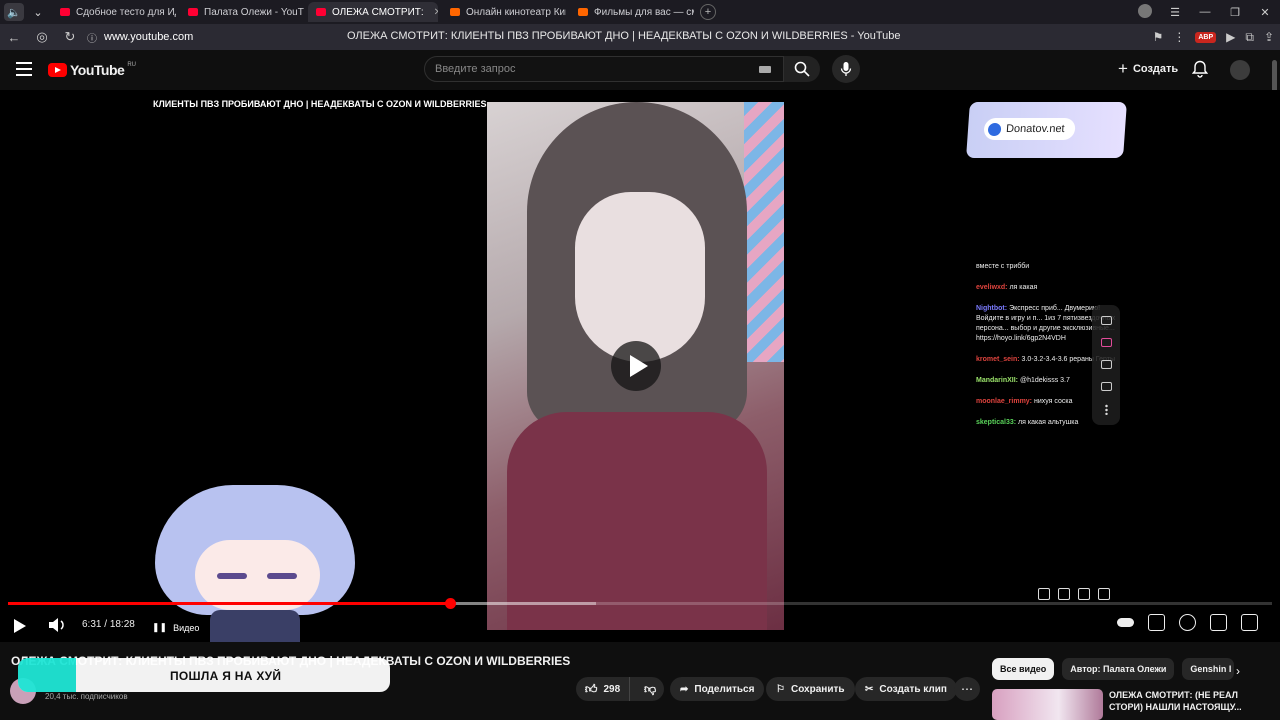 Image resolution: width=1280 pixels, height=720 pixels. What do you see at coordinates (765, 69) in the screenshot?
I see `keyboard-icon` at bounding box center [765, 69].